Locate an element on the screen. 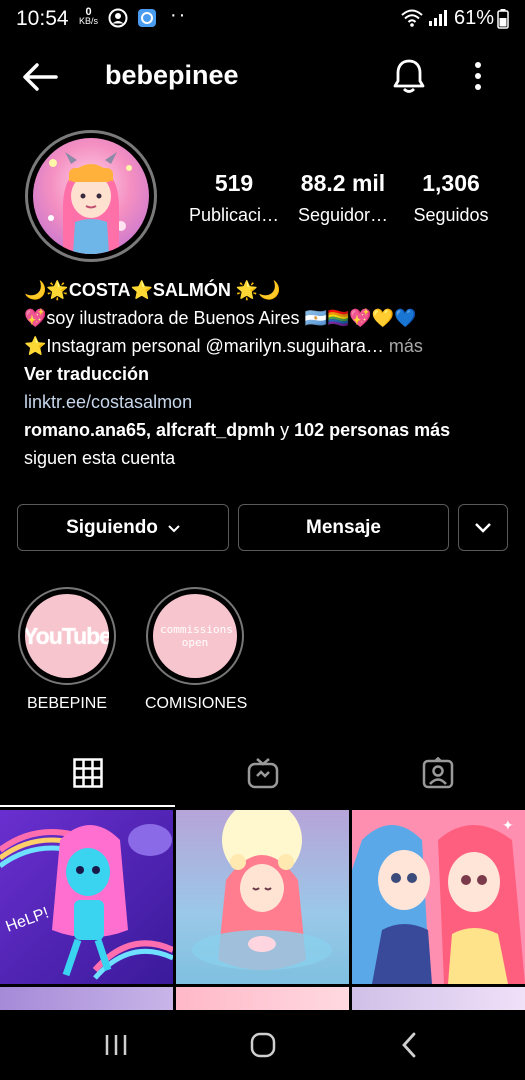 The height and width of the screenshot is (1080, 525). suggestions-toggle-button is located at coordinates (483, 527).